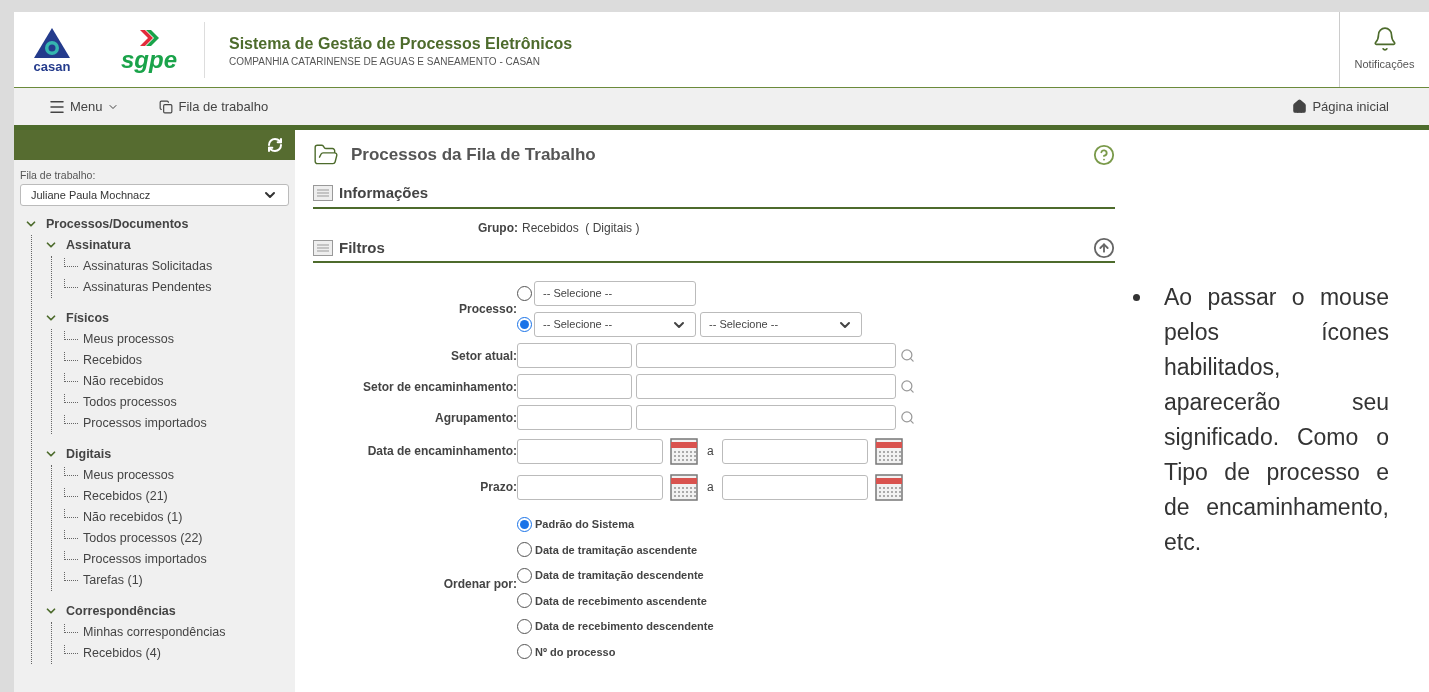 The image size is (1429, 692). I want to click on radio-label: Data de recebimento descendente, so click(624, 626).